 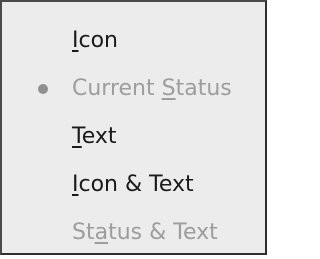 I want to click on menu-item-label: Text, so click(x=94, y=136).